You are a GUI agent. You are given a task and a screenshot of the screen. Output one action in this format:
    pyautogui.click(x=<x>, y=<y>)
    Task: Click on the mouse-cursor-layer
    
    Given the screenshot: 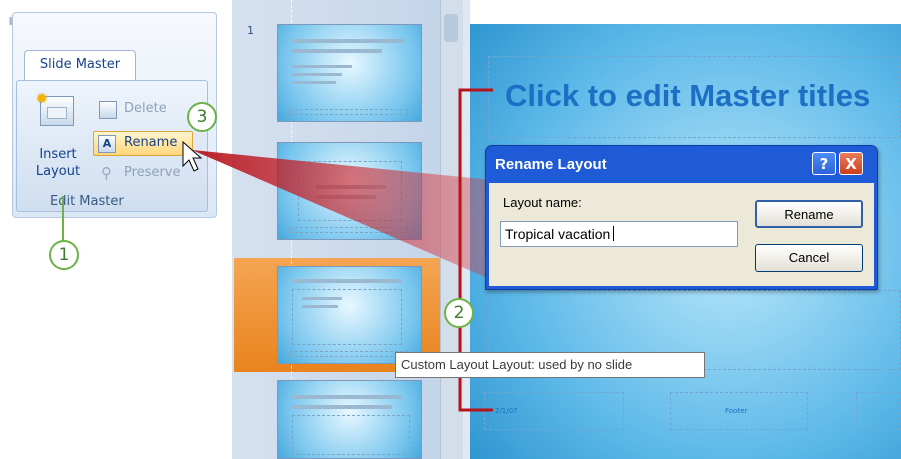 What is the action you would take?
    pyautogui.click(x=192, y=156)
    